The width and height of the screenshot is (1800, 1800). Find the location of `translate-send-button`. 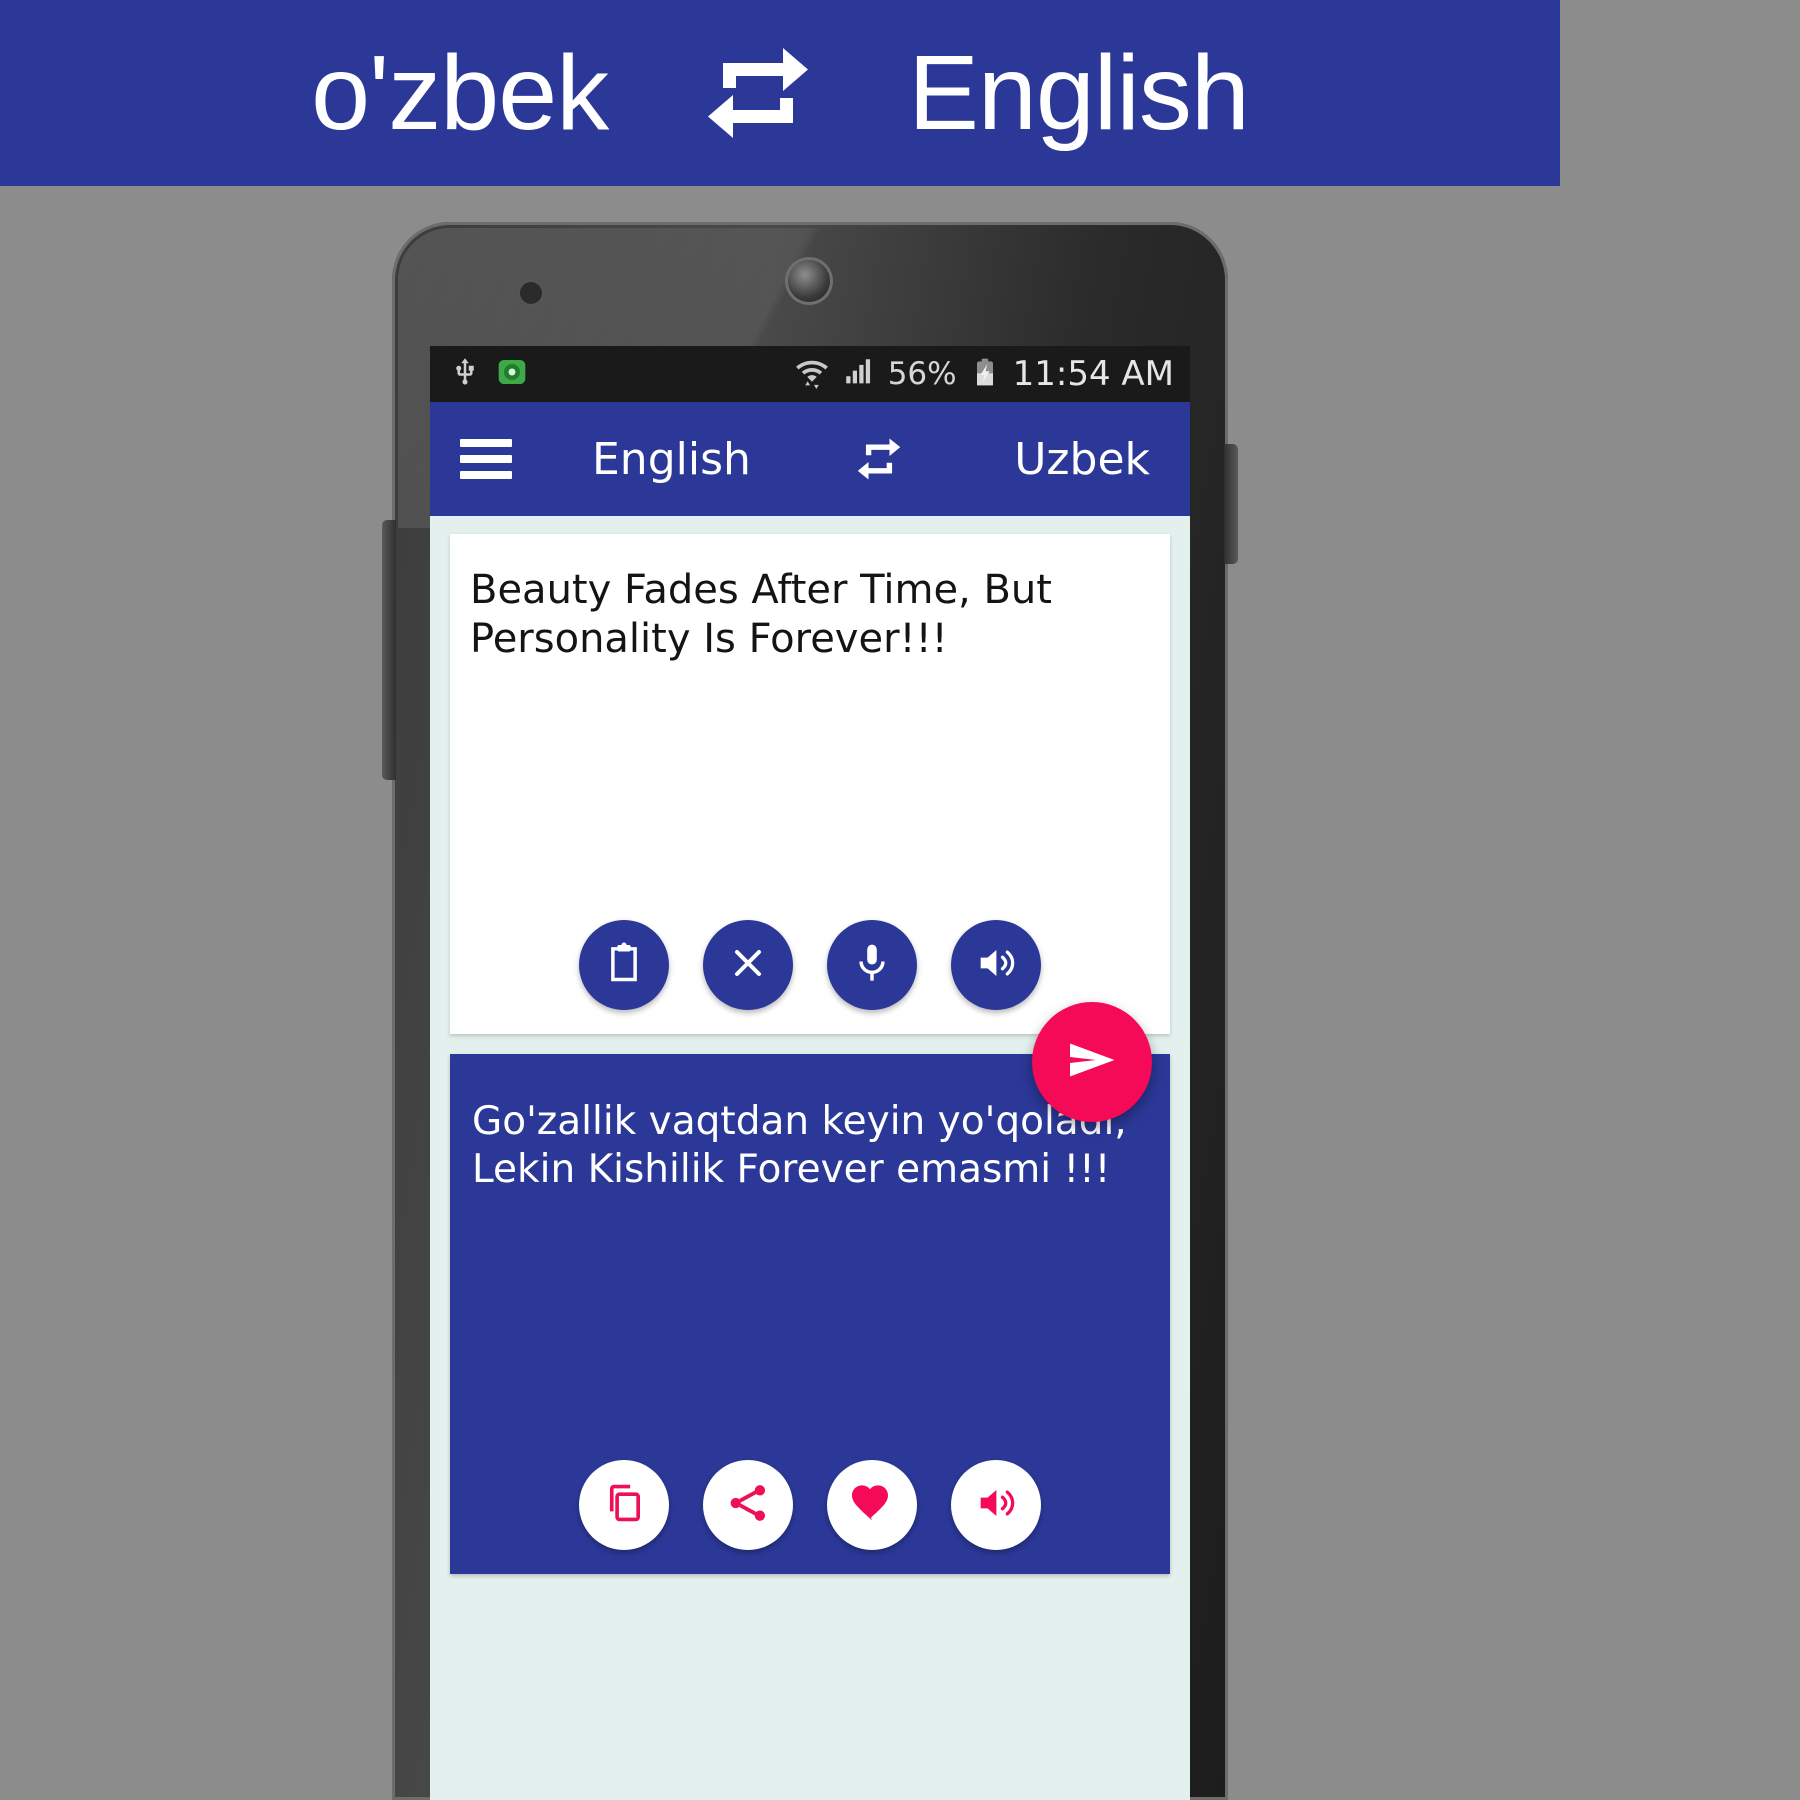

translate-send-button is located at coordinates (1092, 1062).